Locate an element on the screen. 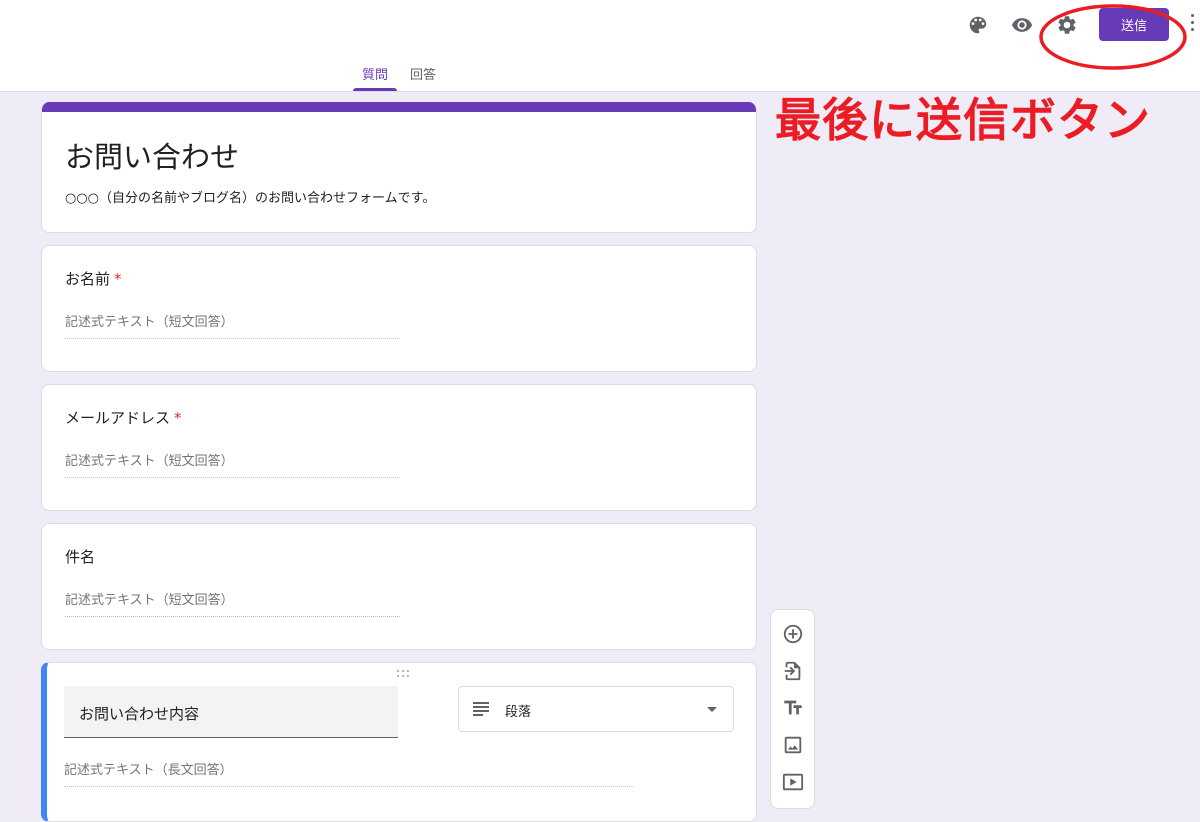  annotation-label: 最後に送信ボタン is located at coordinates (963, 120).